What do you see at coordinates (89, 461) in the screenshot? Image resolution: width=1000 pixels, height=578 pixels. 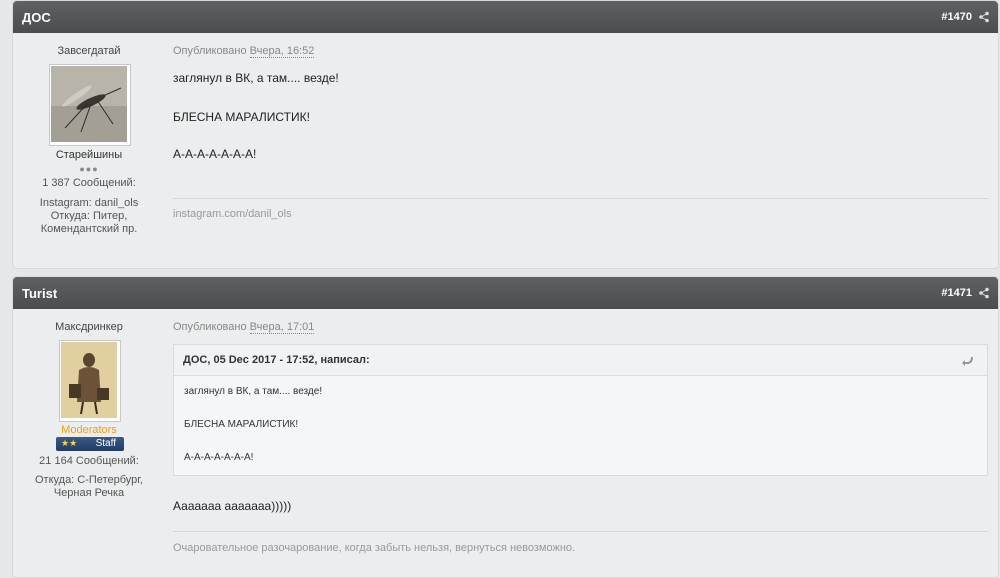 I see `posts-count: 21 164 Сообщений:` at bounding box center [89, 461].